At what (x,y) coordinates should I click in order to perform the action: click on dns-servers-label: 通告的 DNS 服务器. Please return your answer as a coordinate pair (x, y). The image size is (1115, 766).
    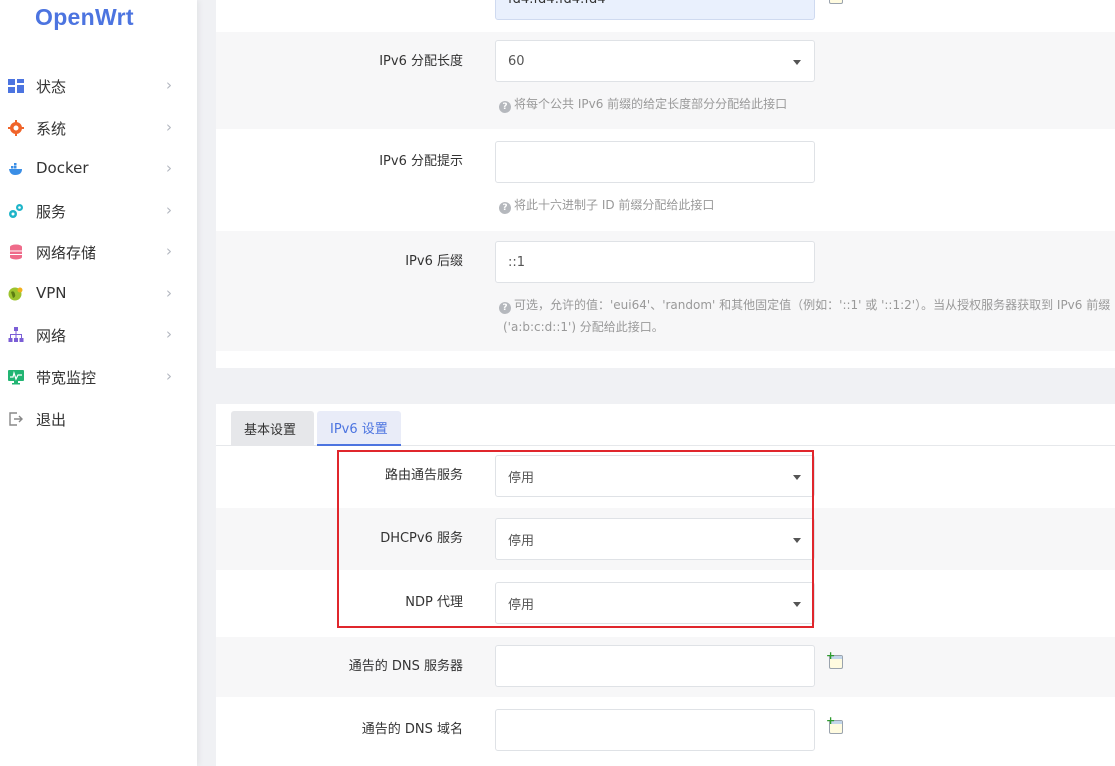
    Looking at the image, I should click on (405, 666).